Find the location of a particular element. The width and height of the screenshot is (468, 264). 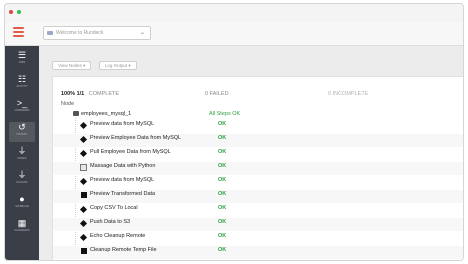

step-row: Preview Transformed Data OK is located at coordinates (258, 196).